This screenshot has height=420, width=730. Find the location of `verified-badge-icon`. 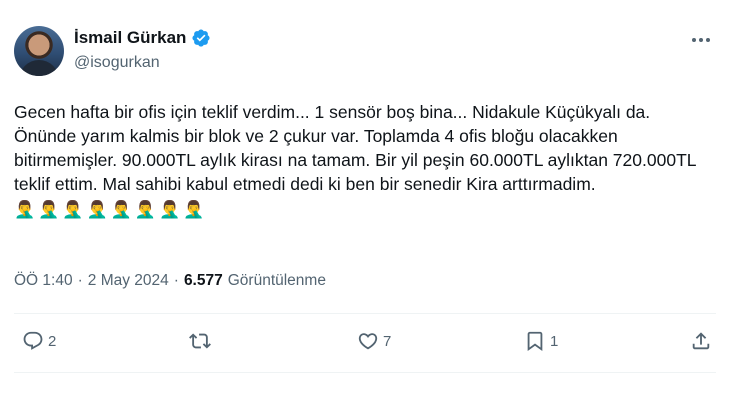

verified-badge-icon is located at coordinates (201, 38).